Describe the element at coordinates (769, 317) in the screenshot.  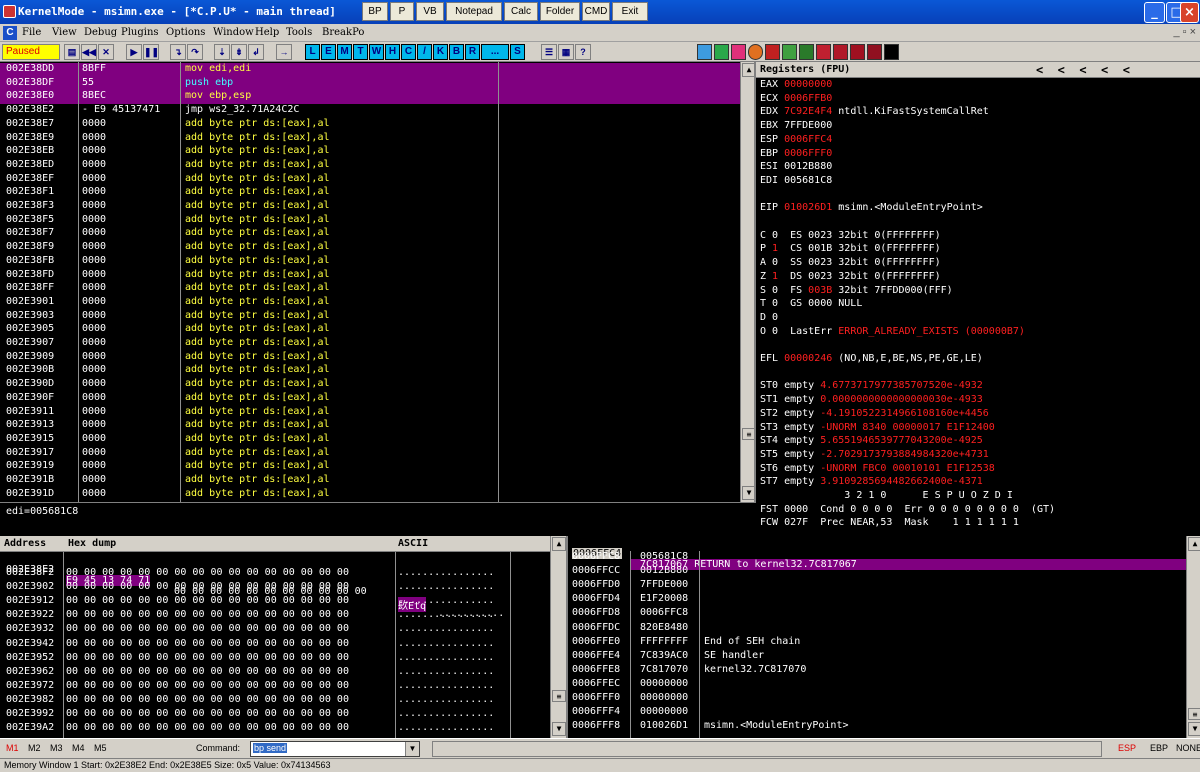
I see `register-line: D 0` at that location.